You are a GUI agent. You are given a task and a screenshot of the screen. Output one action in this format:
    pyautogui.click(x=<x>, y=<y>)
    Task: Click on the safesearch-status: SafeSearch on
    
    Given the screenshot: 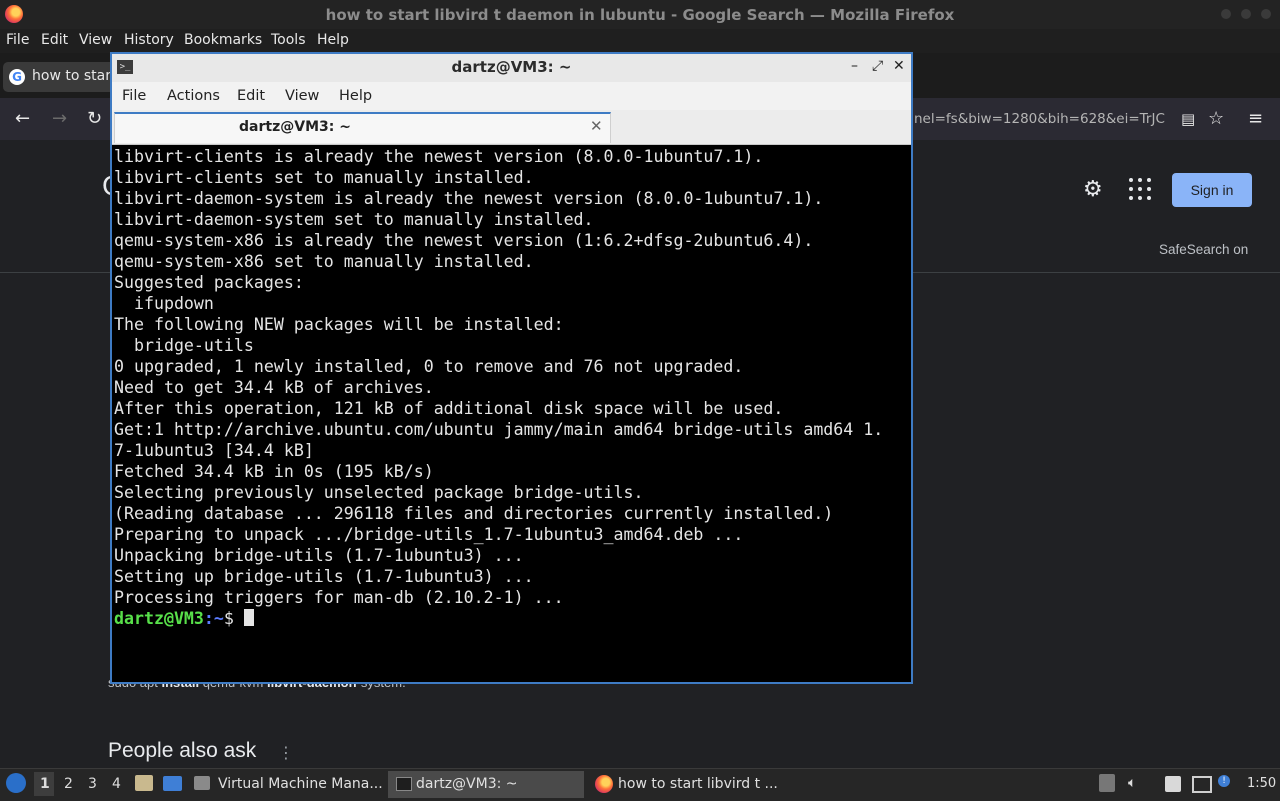 What is the action you would take?
    pyautogui.click(x=1203, y=249)
    